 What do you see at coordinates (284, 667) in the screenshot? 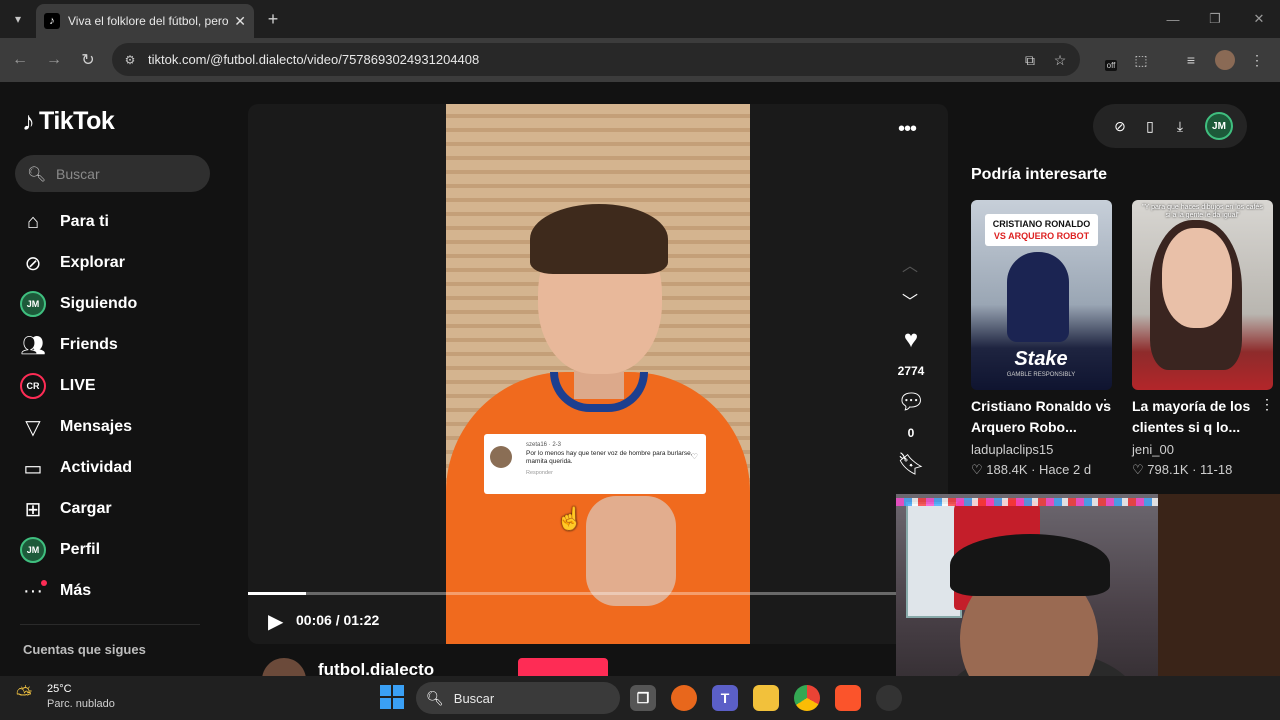
I see `author-avatar` at bounding box center [284, 667].